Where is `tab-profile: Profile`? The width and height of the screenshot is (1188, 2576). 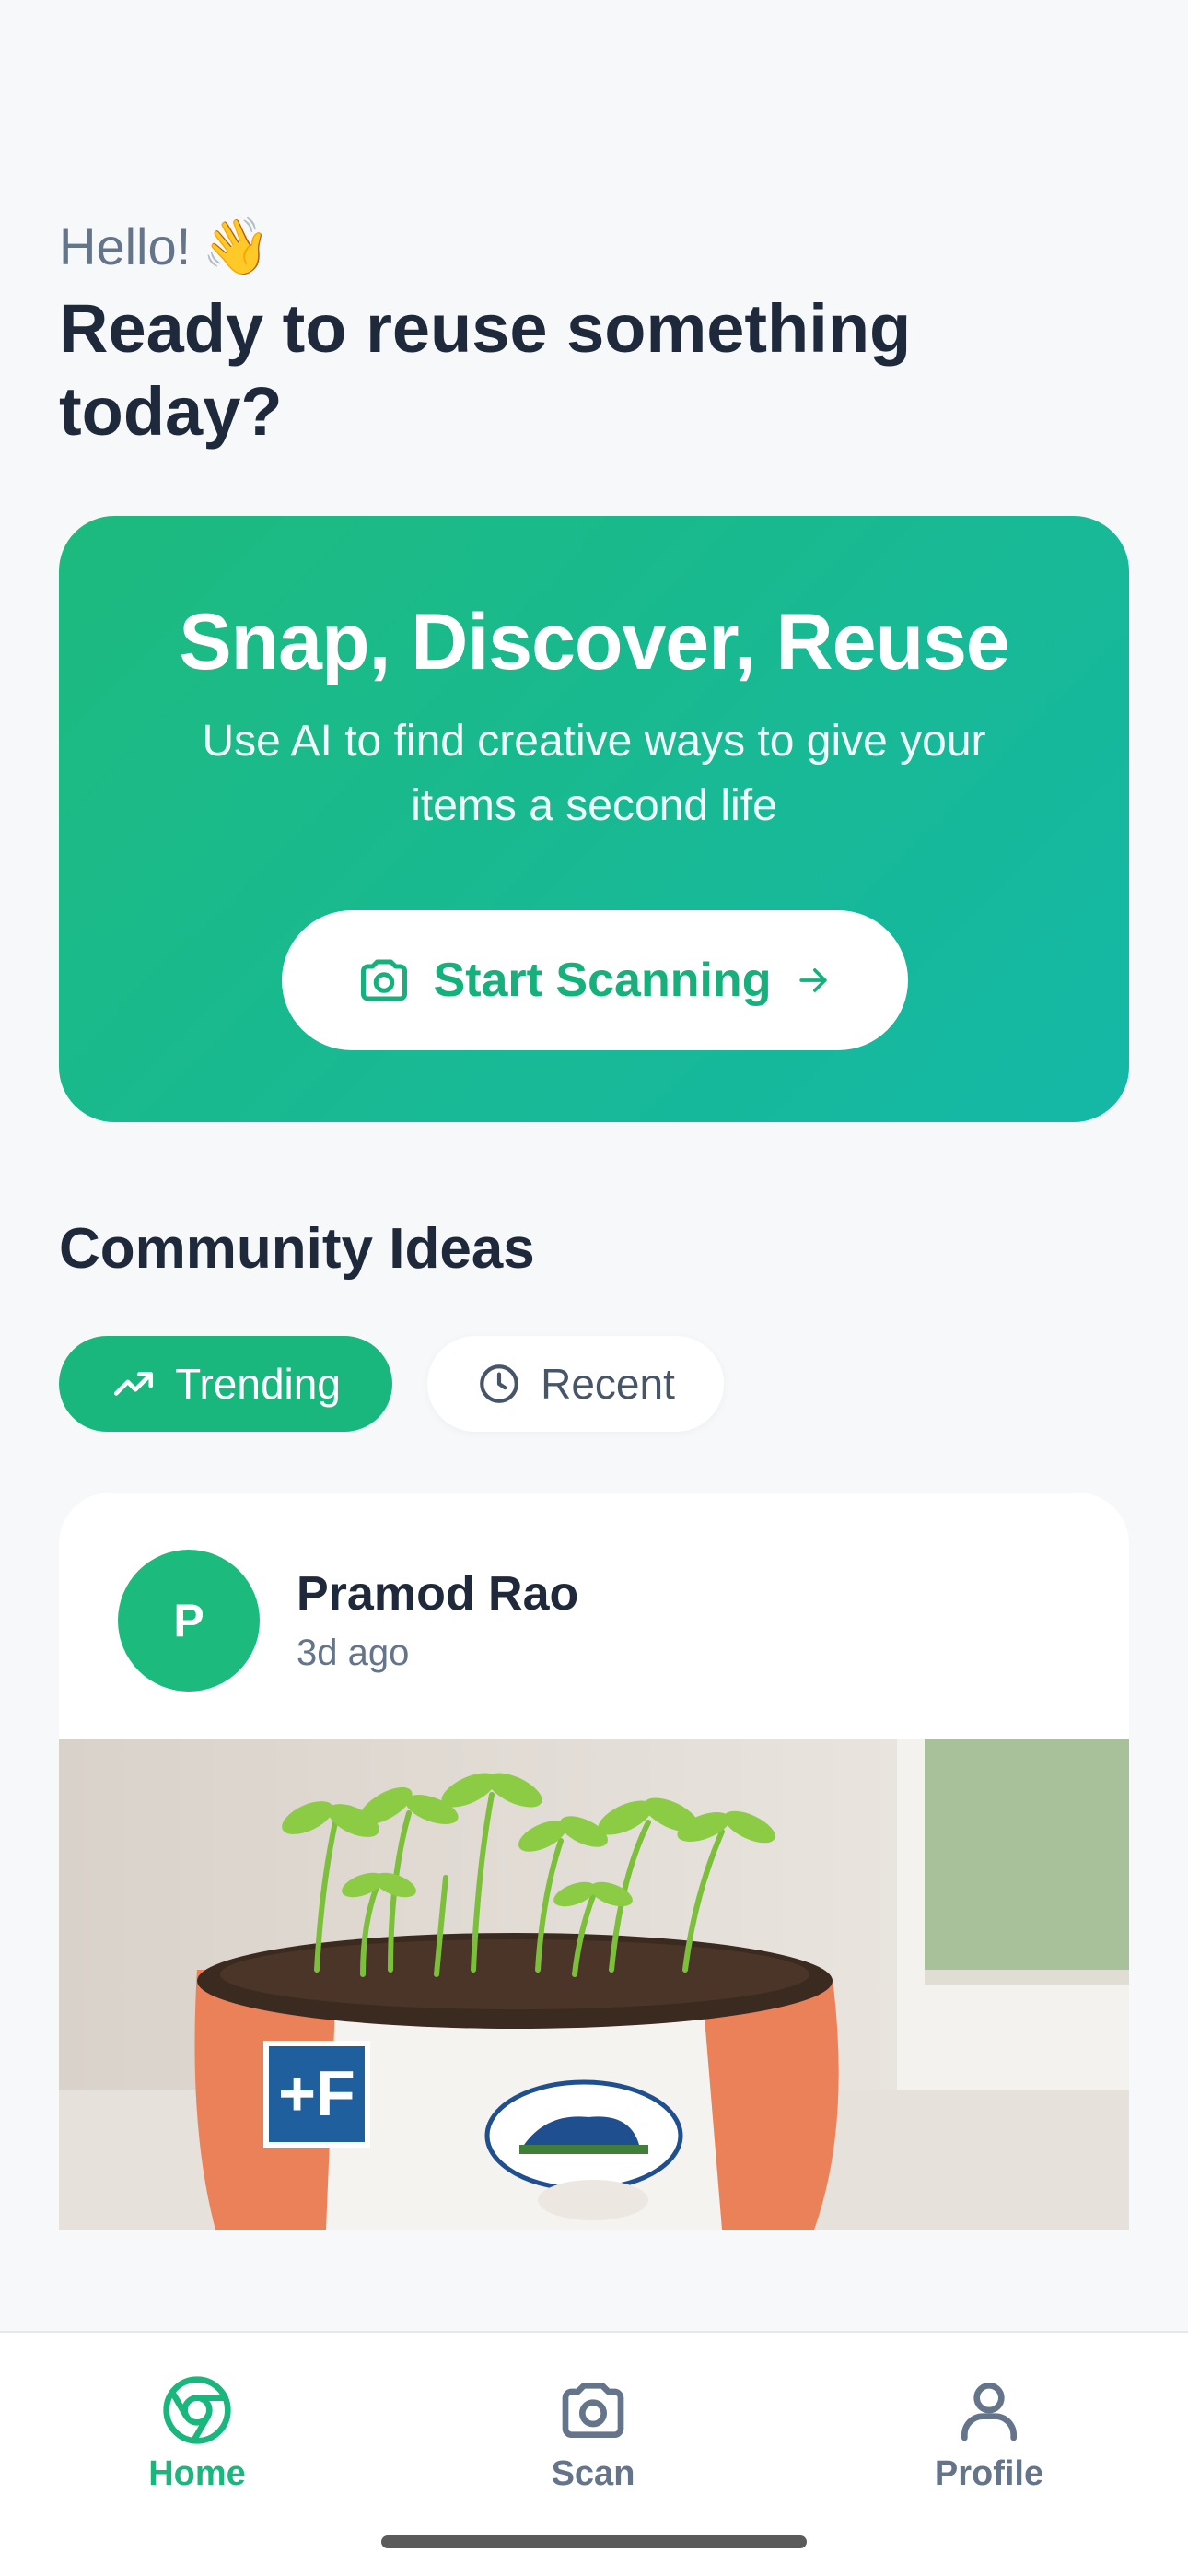 tab-profile: Profile is located at coordinates (989, 2433).